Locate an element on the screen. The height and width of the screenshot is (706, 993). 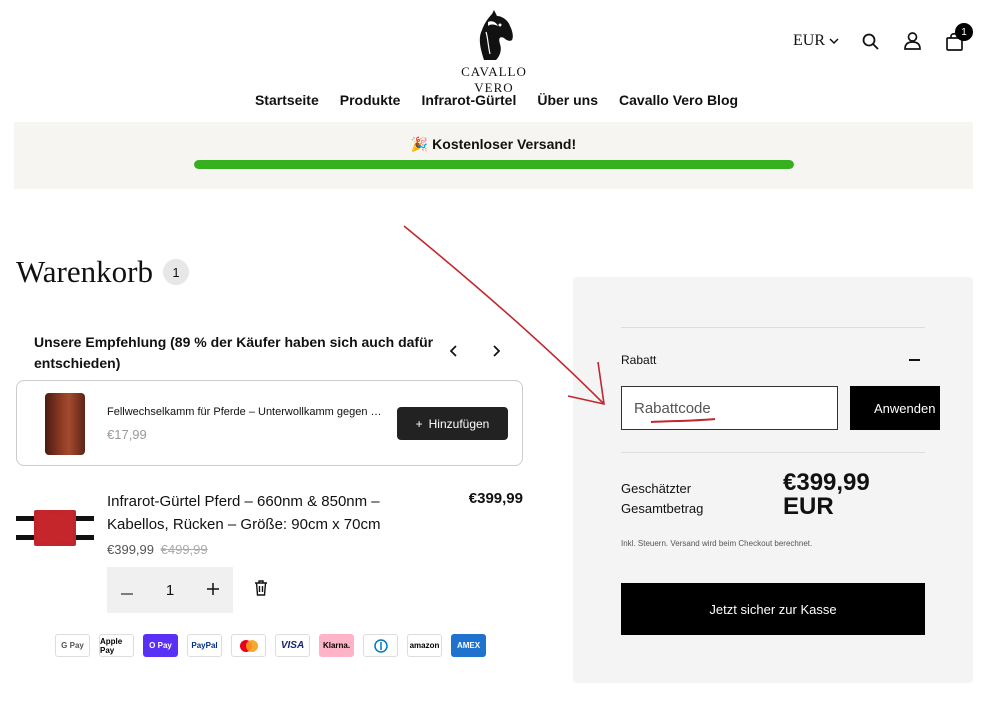
user-icon is located at coordinates (912, 41).